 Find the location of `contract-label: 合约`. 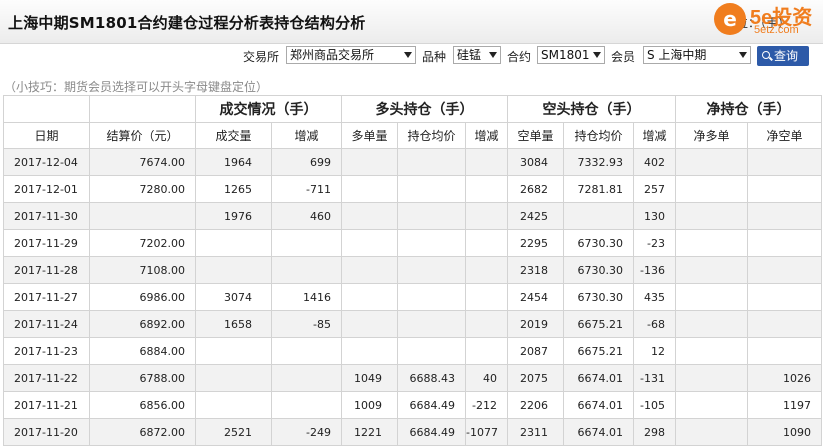

contract-label: 合约 is located at coordinates (519, 57).